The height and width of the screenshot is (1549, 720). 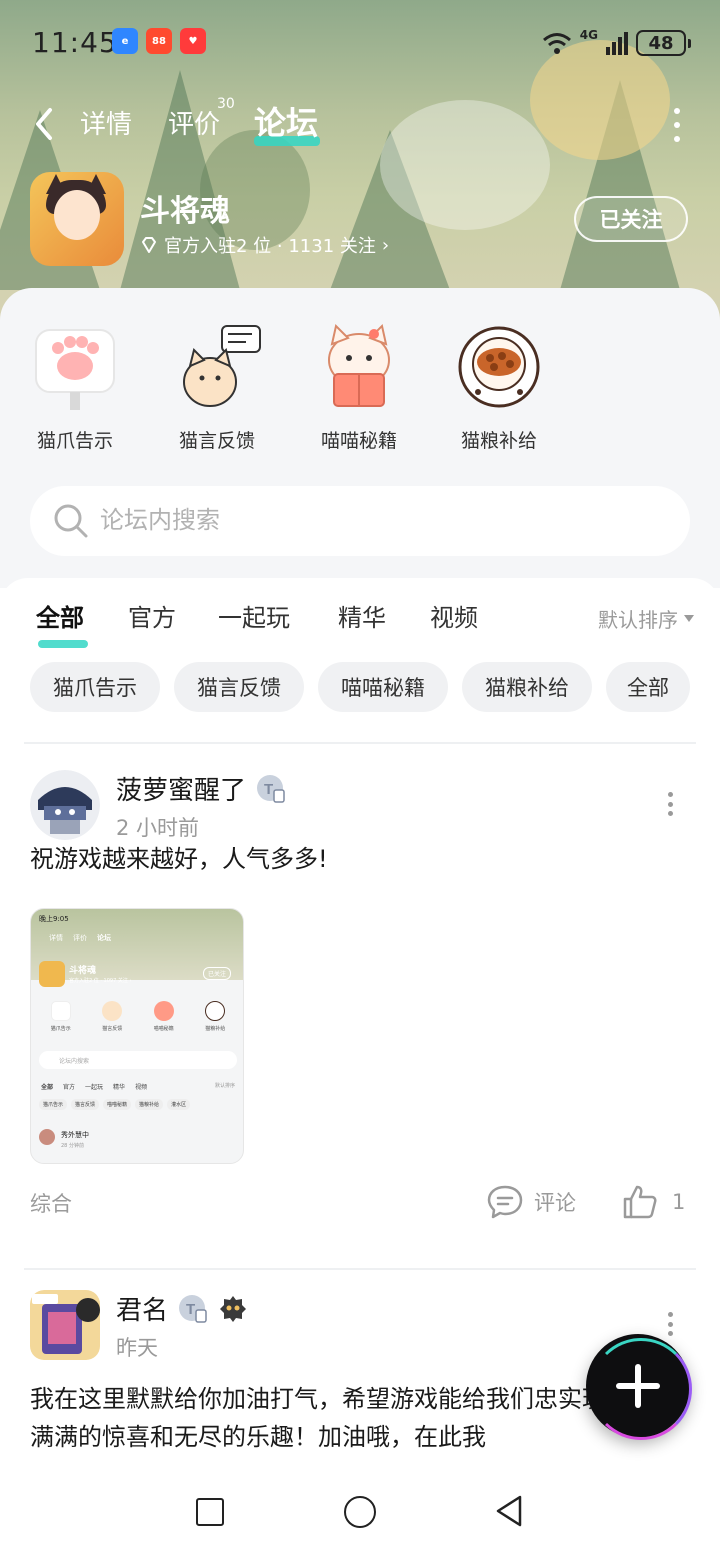 I want to click on section-cat-feedback: 猫言反馈, so click(x=217, y=388).